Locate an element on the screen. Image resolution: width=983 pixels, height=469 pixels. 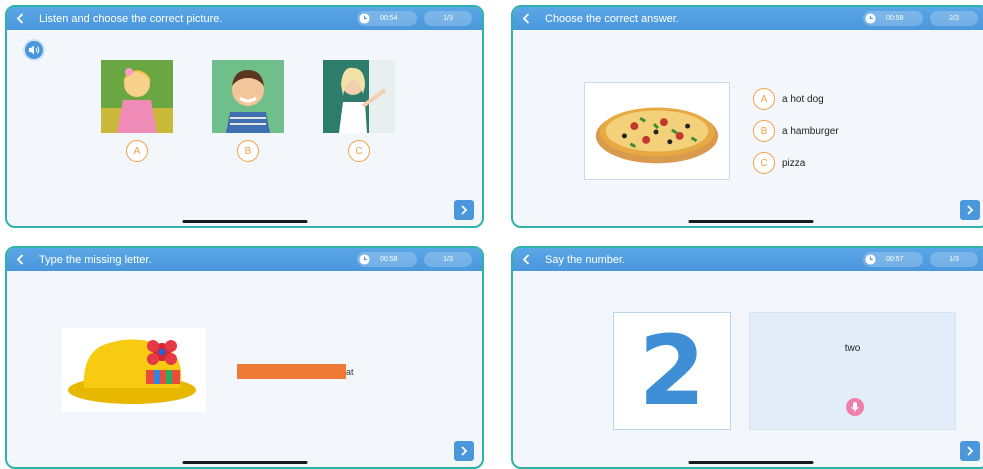
number-value: 2 is located at coordinates (672, 371).